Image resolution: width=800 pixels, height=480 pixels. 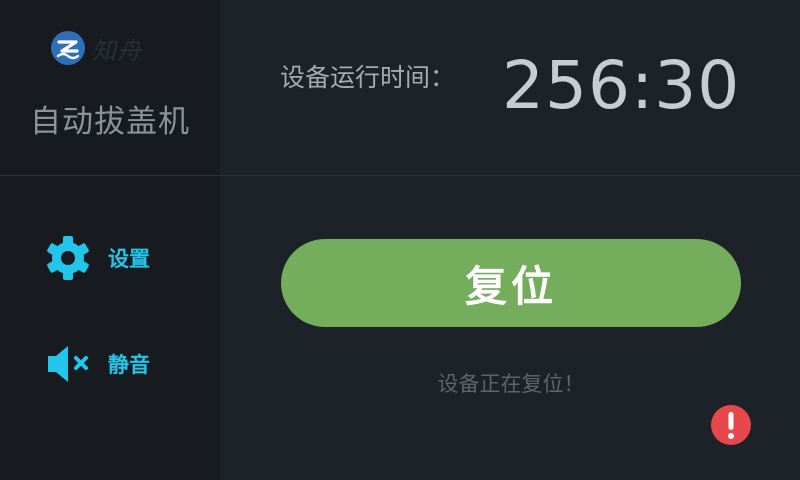 I want to click on app-title: 自动拔盖机, so click(x=110, y=122).